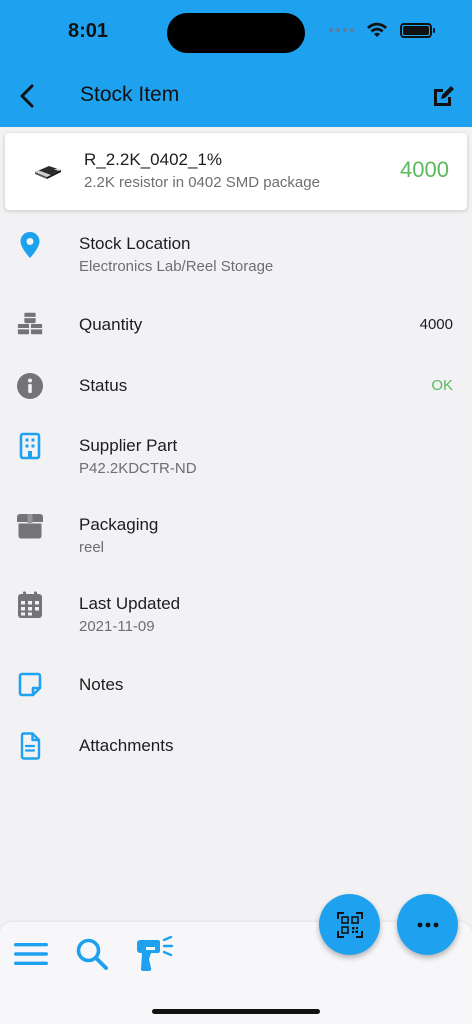 The image size is (472, 1024). Describe the element at coordinates (442, 385) in the screenshot. I see `status-badge: OK` at that location.